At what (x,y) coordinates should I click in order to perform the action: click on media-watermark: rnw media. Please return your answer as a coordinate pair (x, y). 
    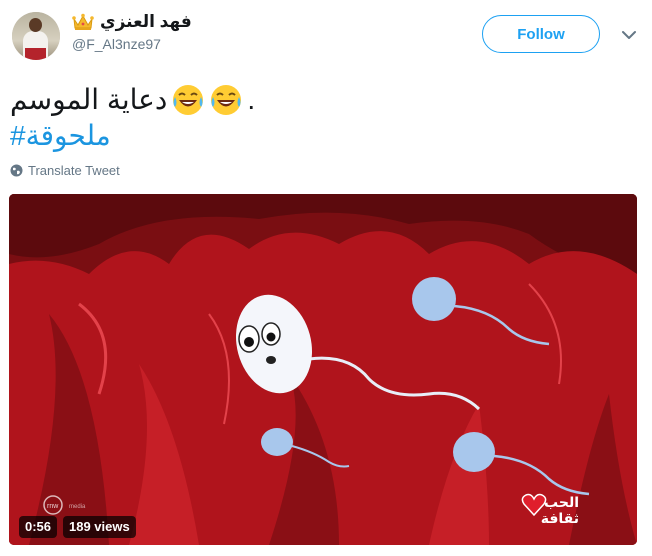
    Looking at the image, I should click on (73, 505).